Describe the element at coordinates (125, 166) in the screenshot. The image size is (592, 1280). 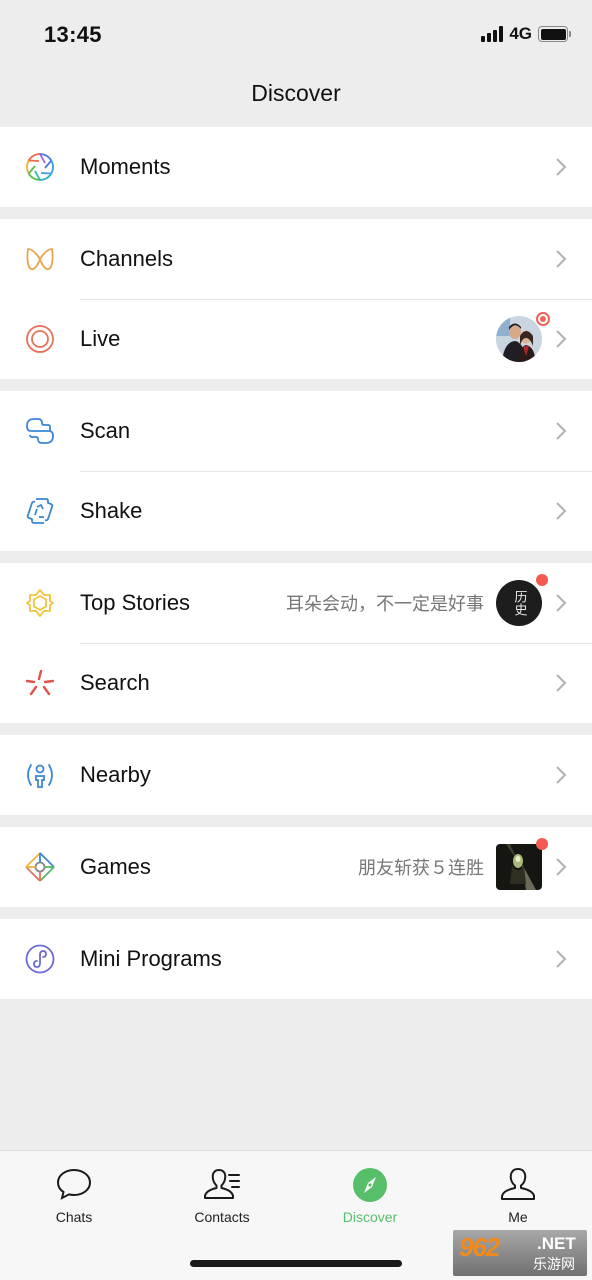
I see `menu-item-label: Moments` at that location.